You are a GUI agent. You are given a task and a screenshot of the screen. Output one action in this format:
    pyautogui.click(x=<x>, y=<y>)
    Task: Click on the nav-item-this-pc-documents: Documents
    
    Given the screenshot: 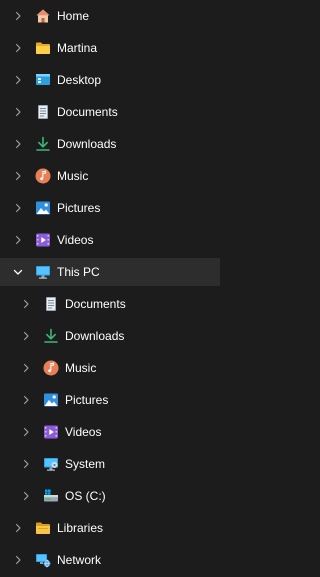 What is the action you would take?
    pyautogui.click(x=110, y=304)
    